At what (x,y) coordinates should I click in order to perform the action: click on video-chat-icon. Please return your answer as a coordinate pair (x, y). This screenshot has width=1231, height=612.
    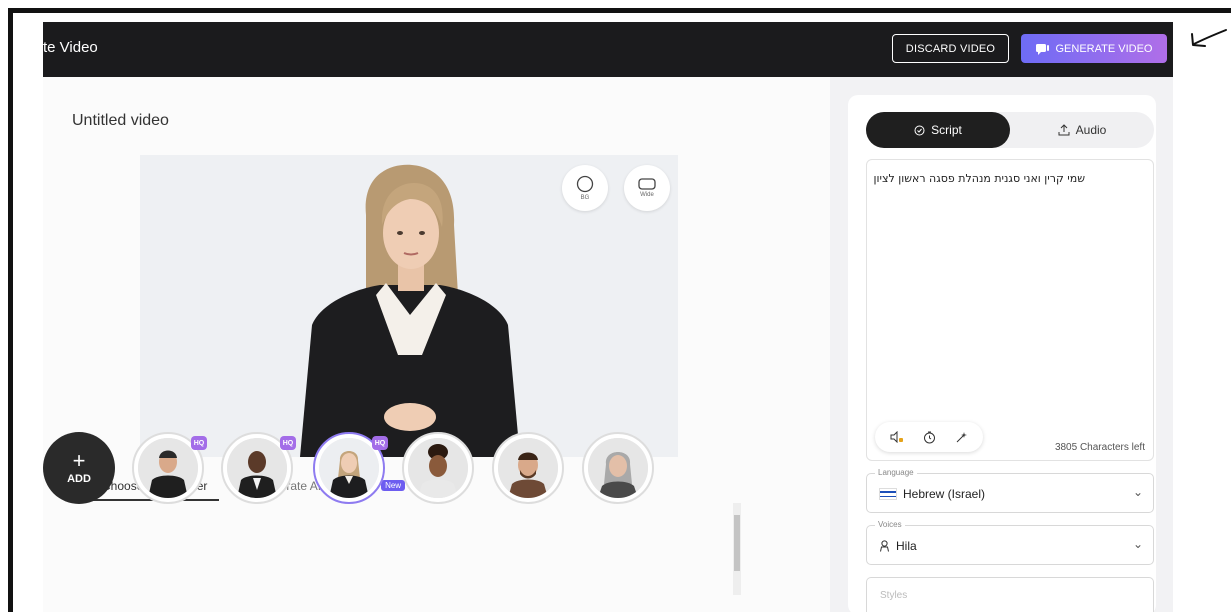
    Looking at the image, I should click on (1042, 49).